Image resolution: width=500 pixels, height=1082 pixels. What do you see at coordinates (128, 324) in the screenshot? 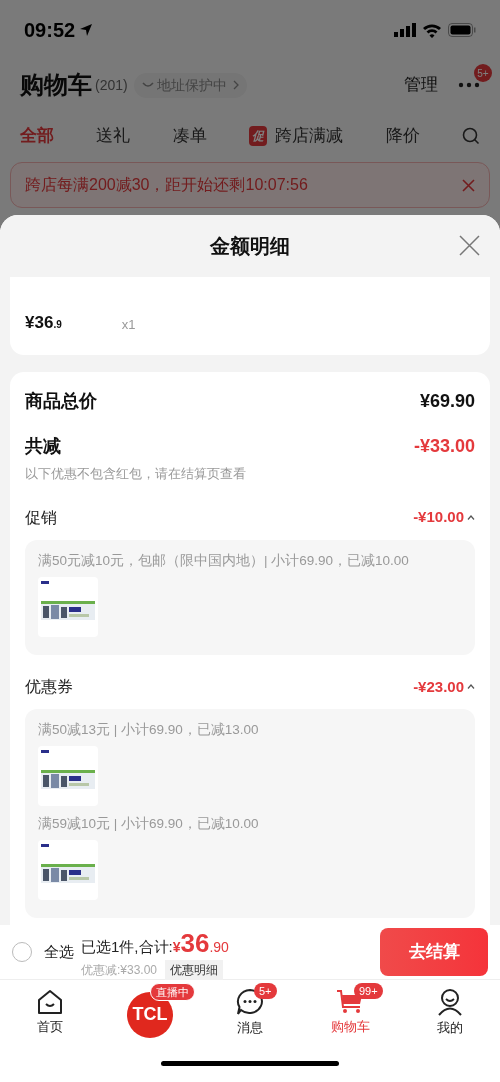
I see `product-quantity: x1` at bounding box center [128, 324].